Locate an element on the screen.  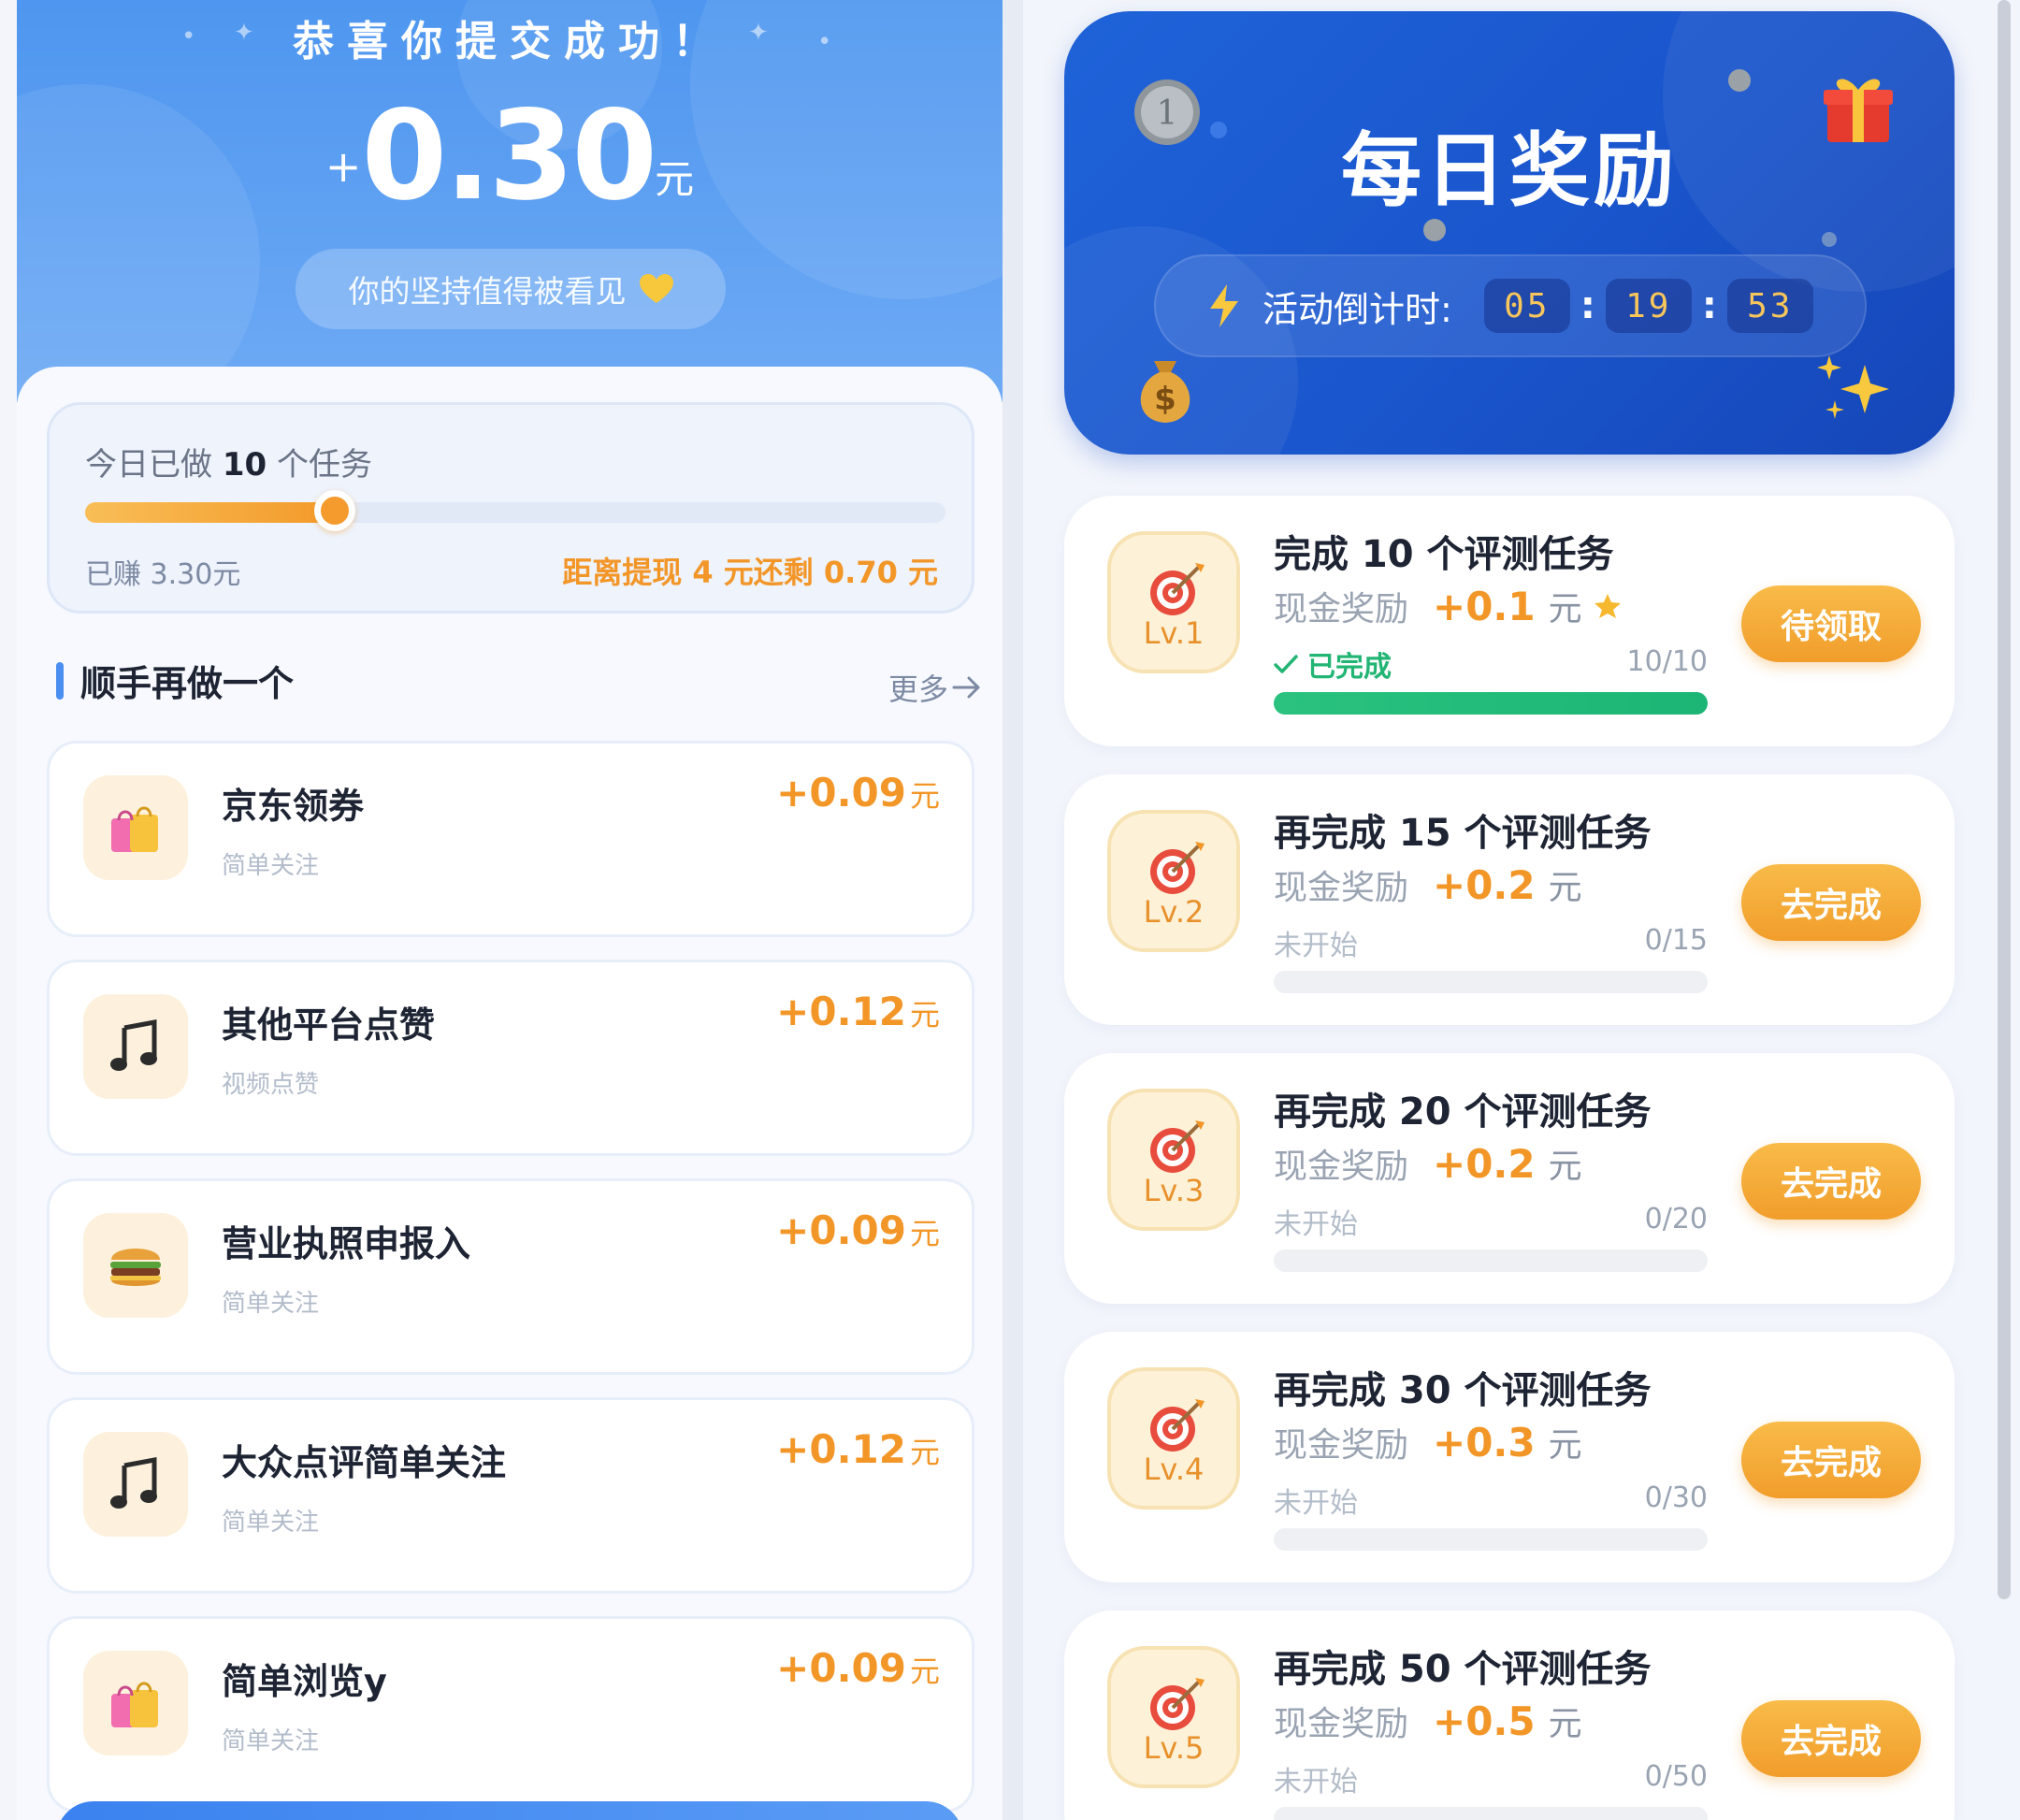
success-hero: • ✦ ✦ • 恭喜你提交成功！ +0.30元 你的坚持值得被看见 is located at coordinates (510, 201).